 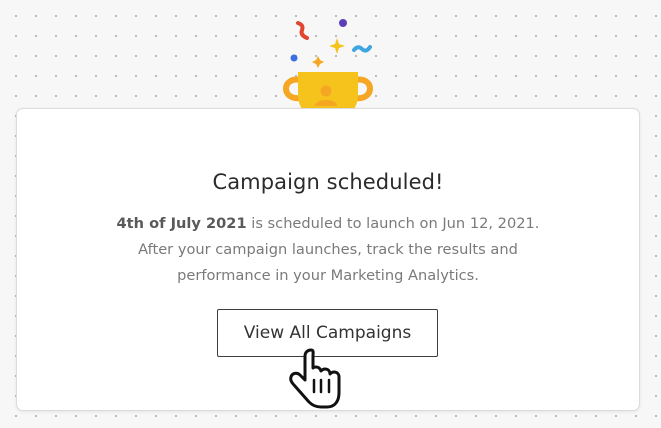 What do you see at coordinates (181, 223) in the screenshot?
I see `campaign-name: 4th of July 2021` at bounding box center [181, 223].